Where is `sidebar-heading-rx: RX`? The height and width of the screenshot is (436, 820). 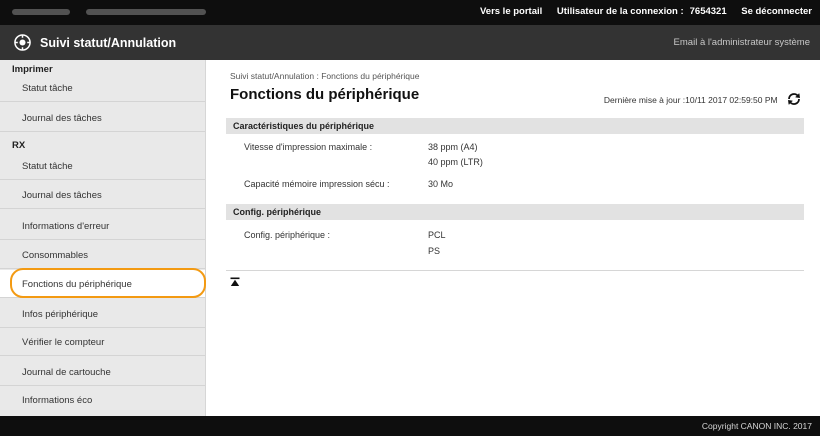
sidebar-heading-rx: RX is located at coordinates (19, 145).